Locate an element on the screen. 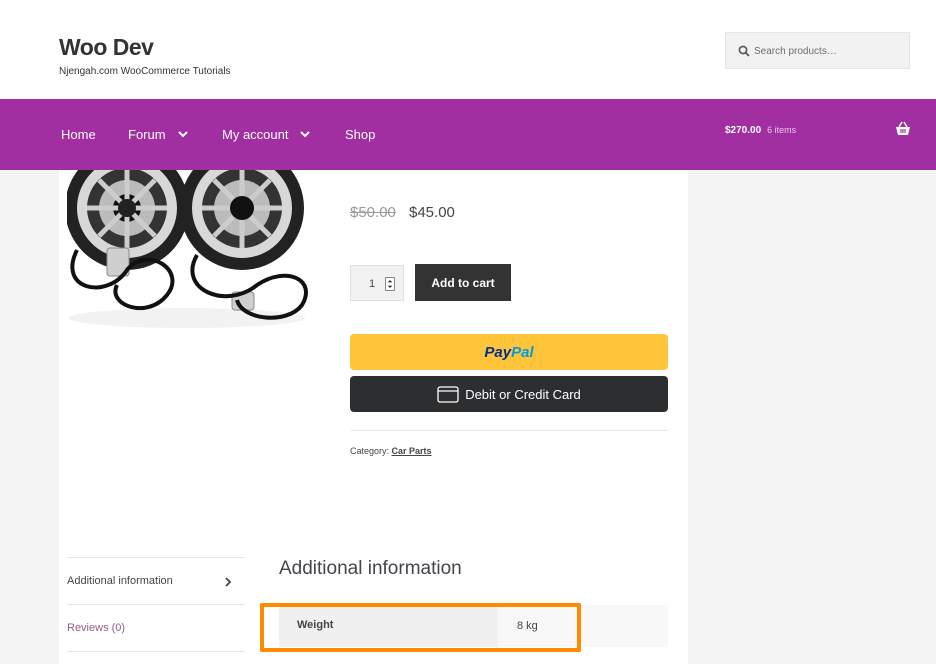  paypal-button: Pay Pal is located at coordinates (509, 352).